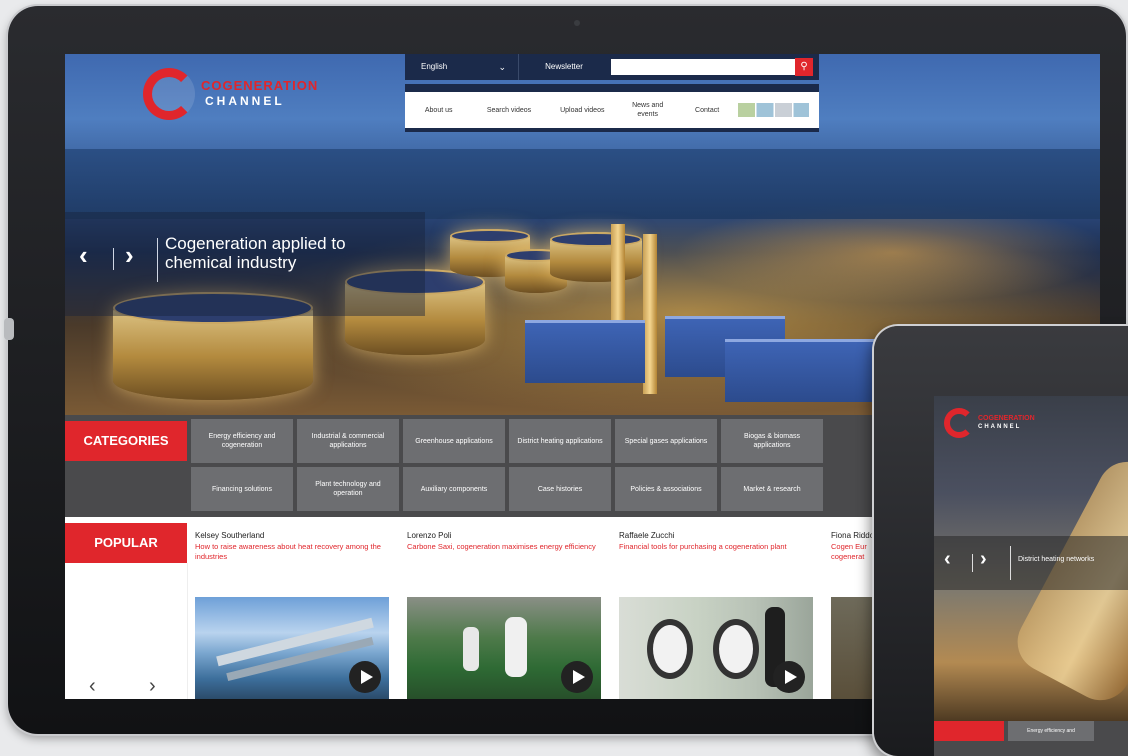 This screenshot has width=1128, height=756. What do you see at coordinates (703, 67) in the screenshot?
I see `search-input` at bounding box center [703, 67].